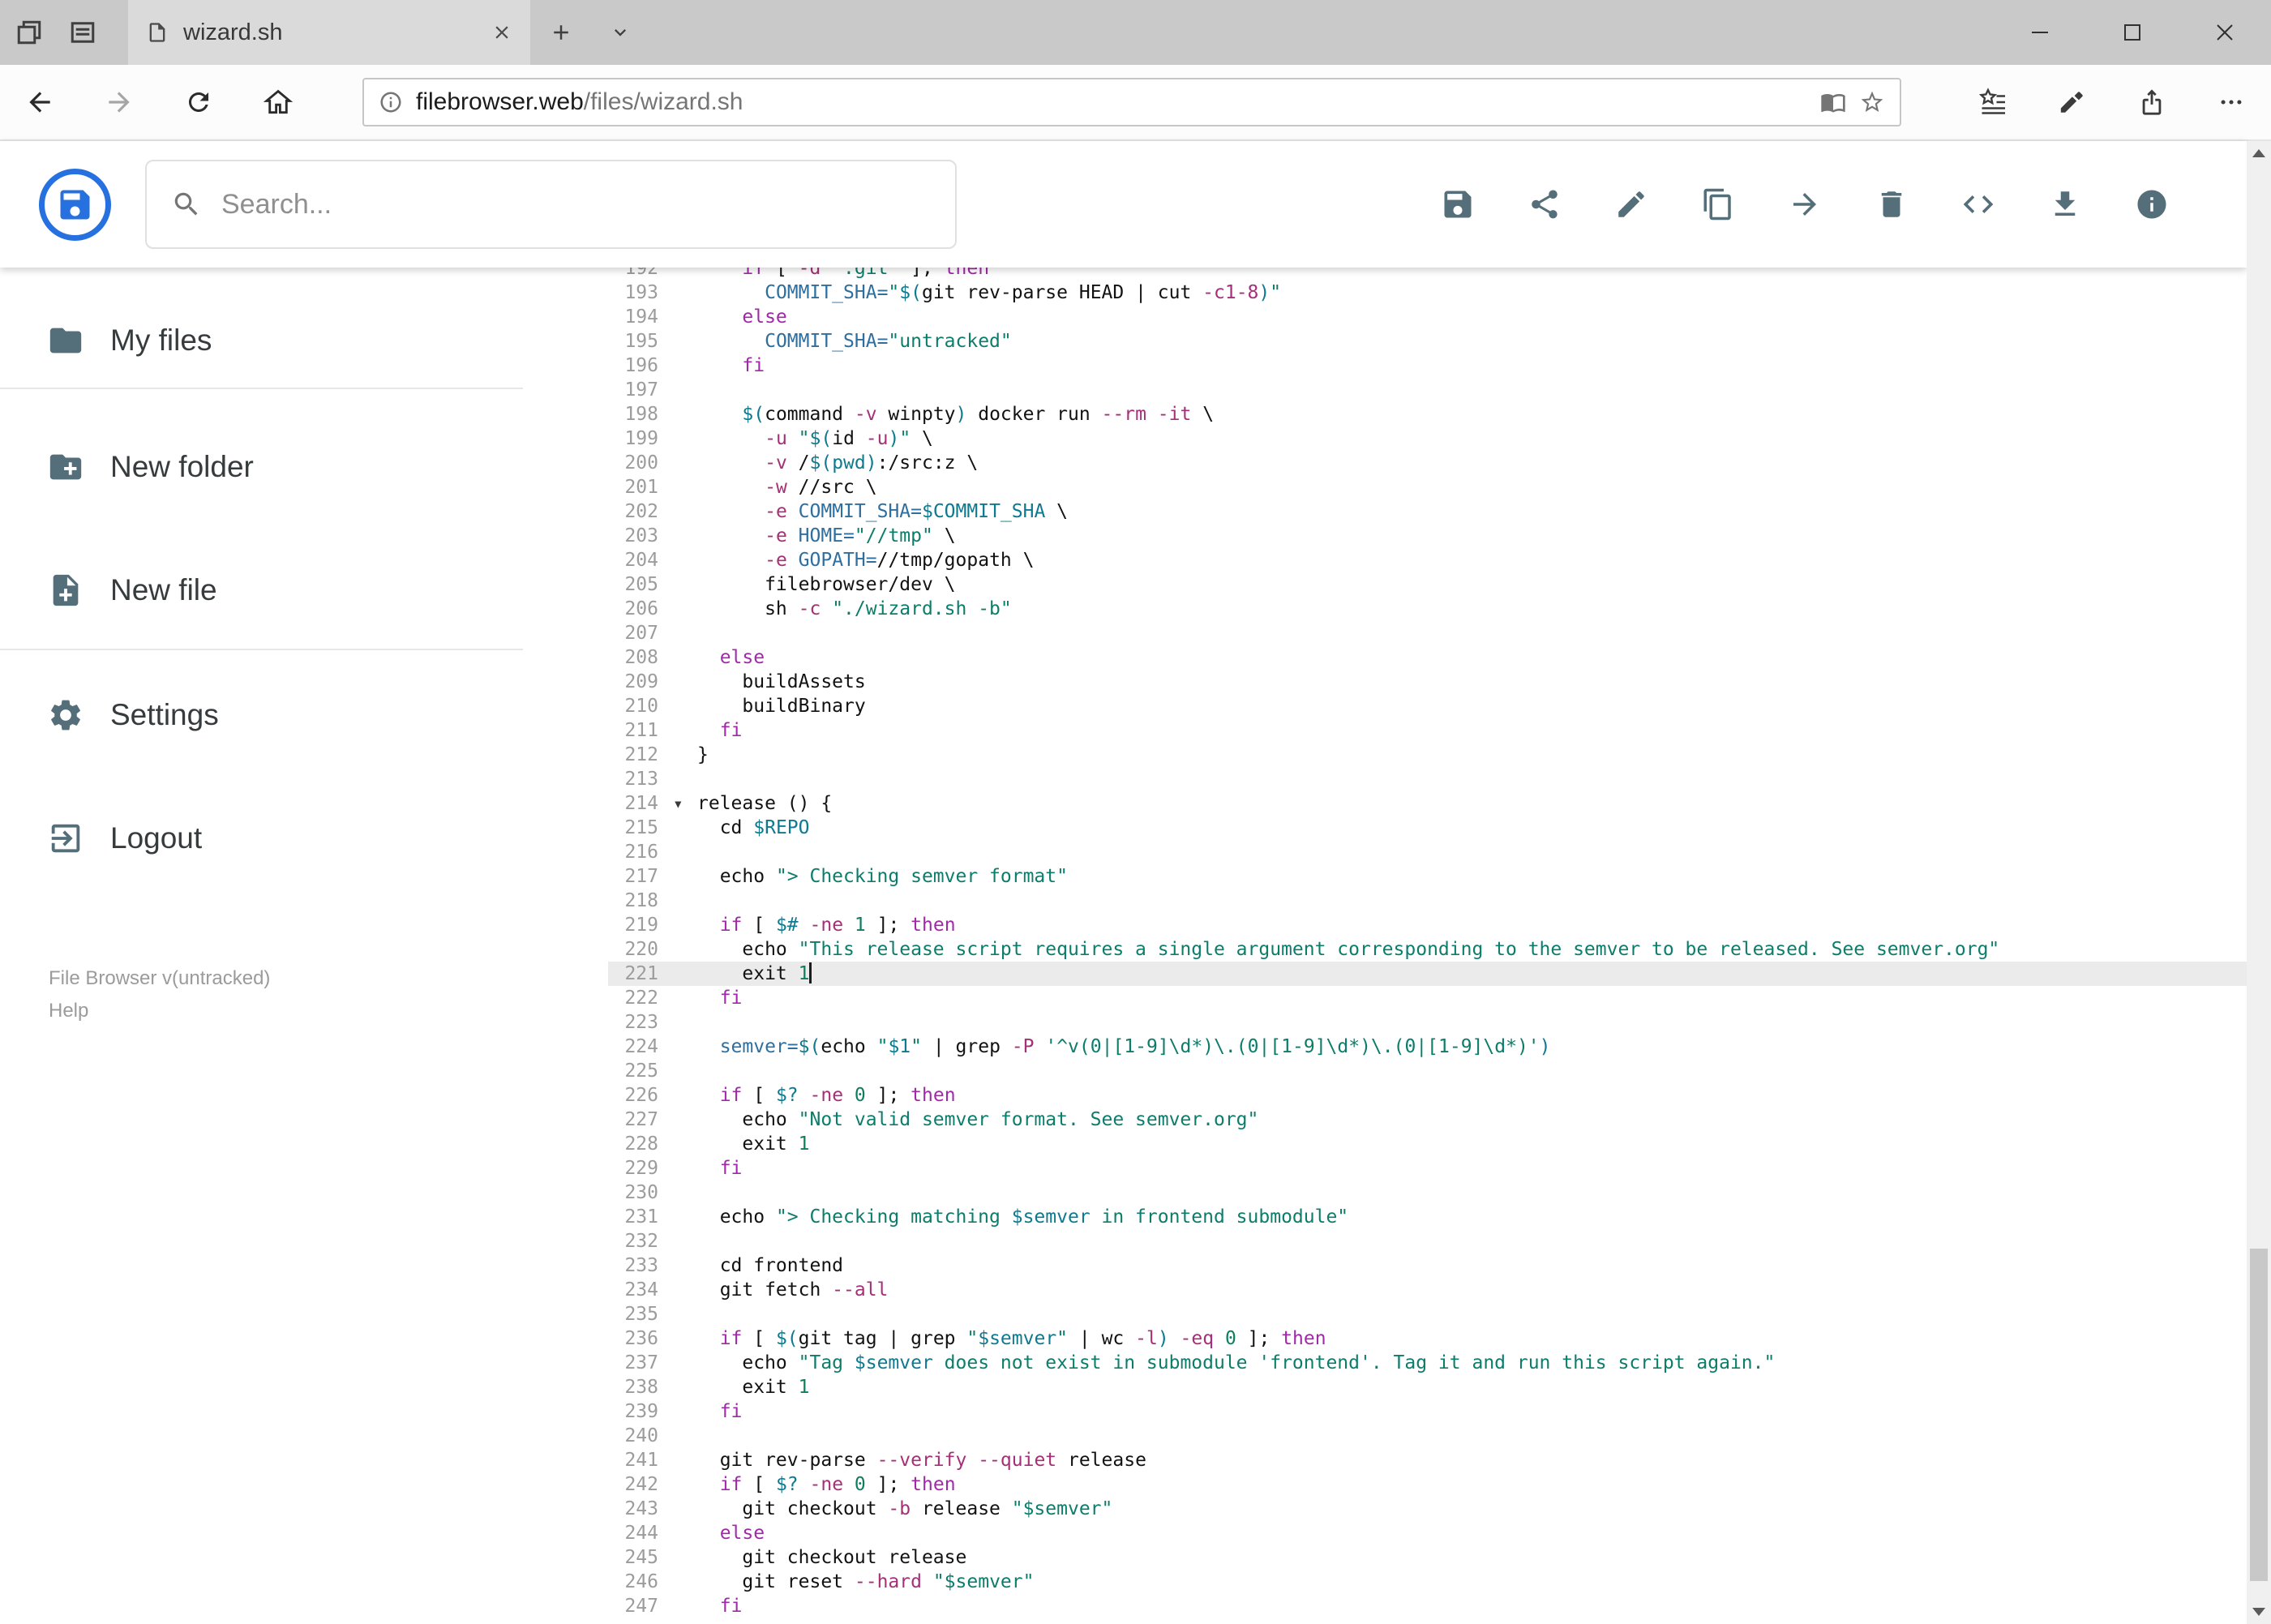 This screenshot has height=1624, width=2271. Describe the element at coordinates (391, 102) in the screenshot. I see `site-info-icon` at that location.